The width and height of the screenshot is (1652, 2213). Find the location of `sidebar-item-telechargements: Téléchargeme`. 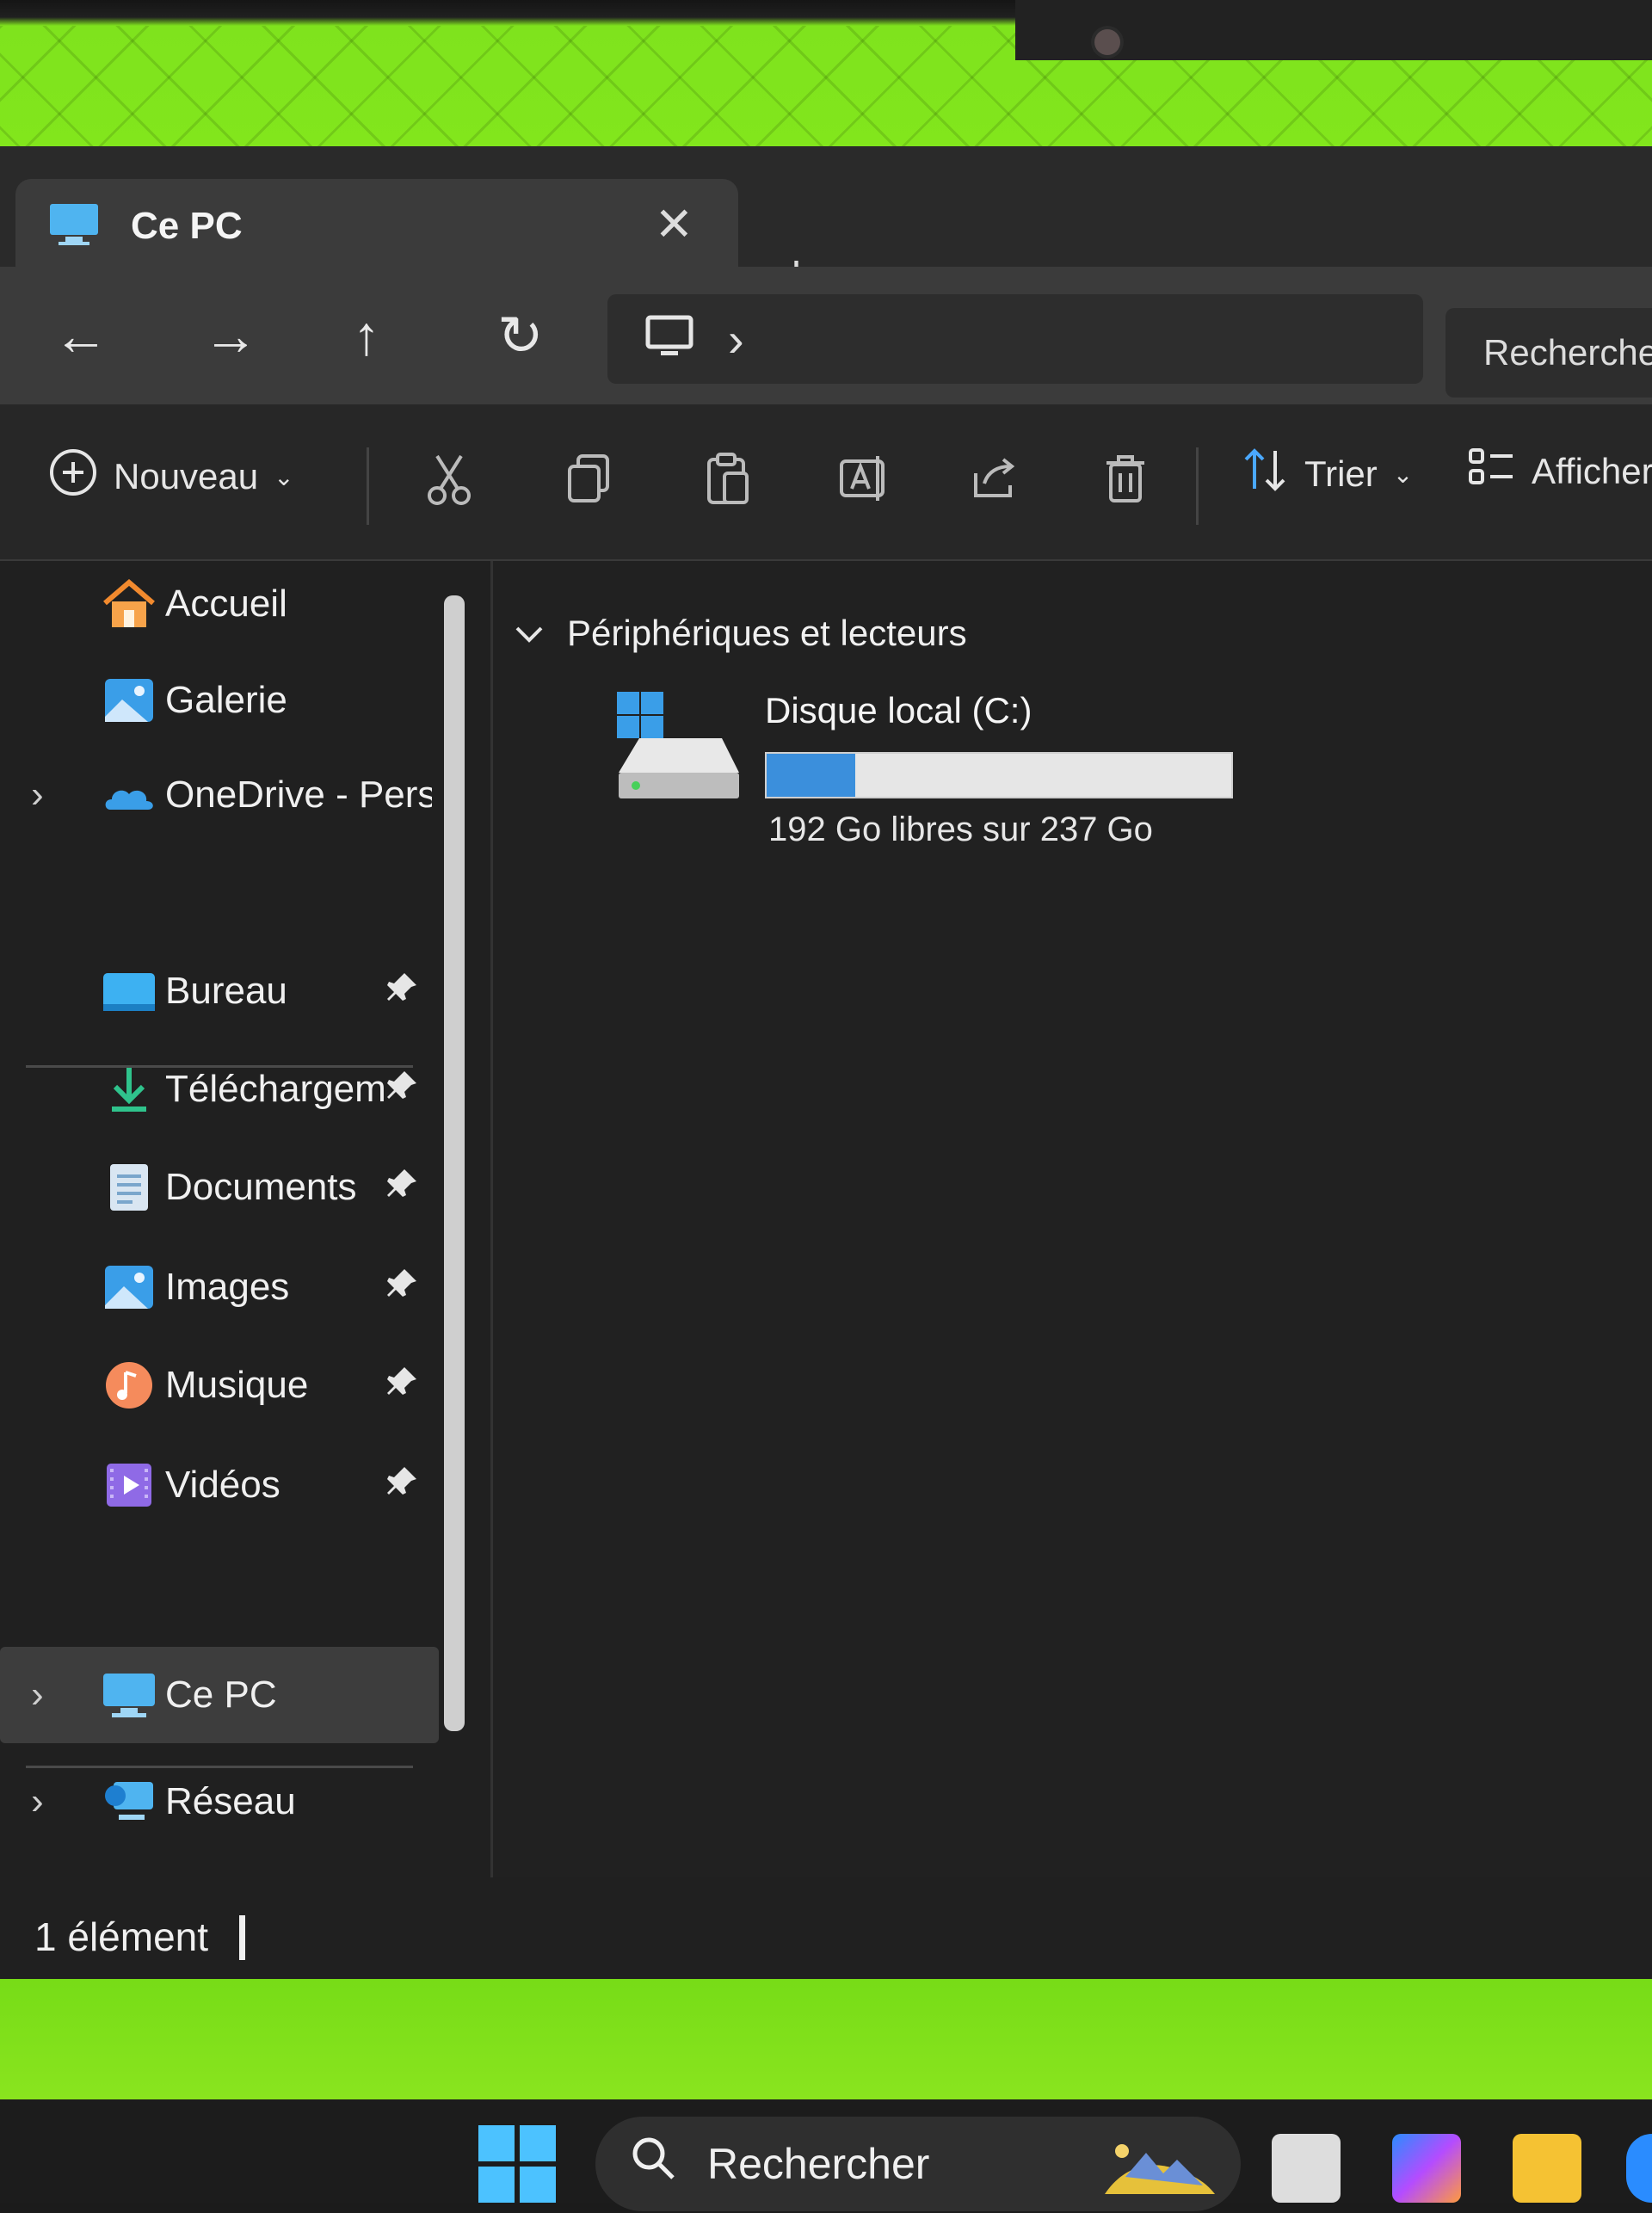

sidebar-item-telechargements: Téléchargeme is located at coordinates (219, 1089).